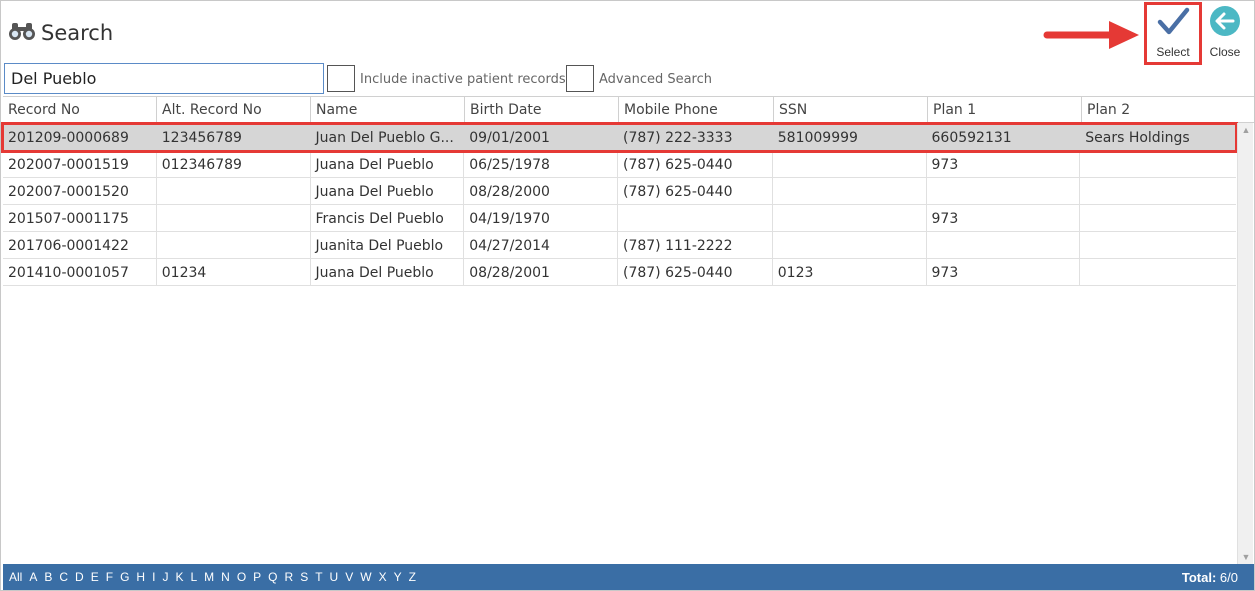  I want to click on cell-alt-record-no: 01234, so click(234, 272).